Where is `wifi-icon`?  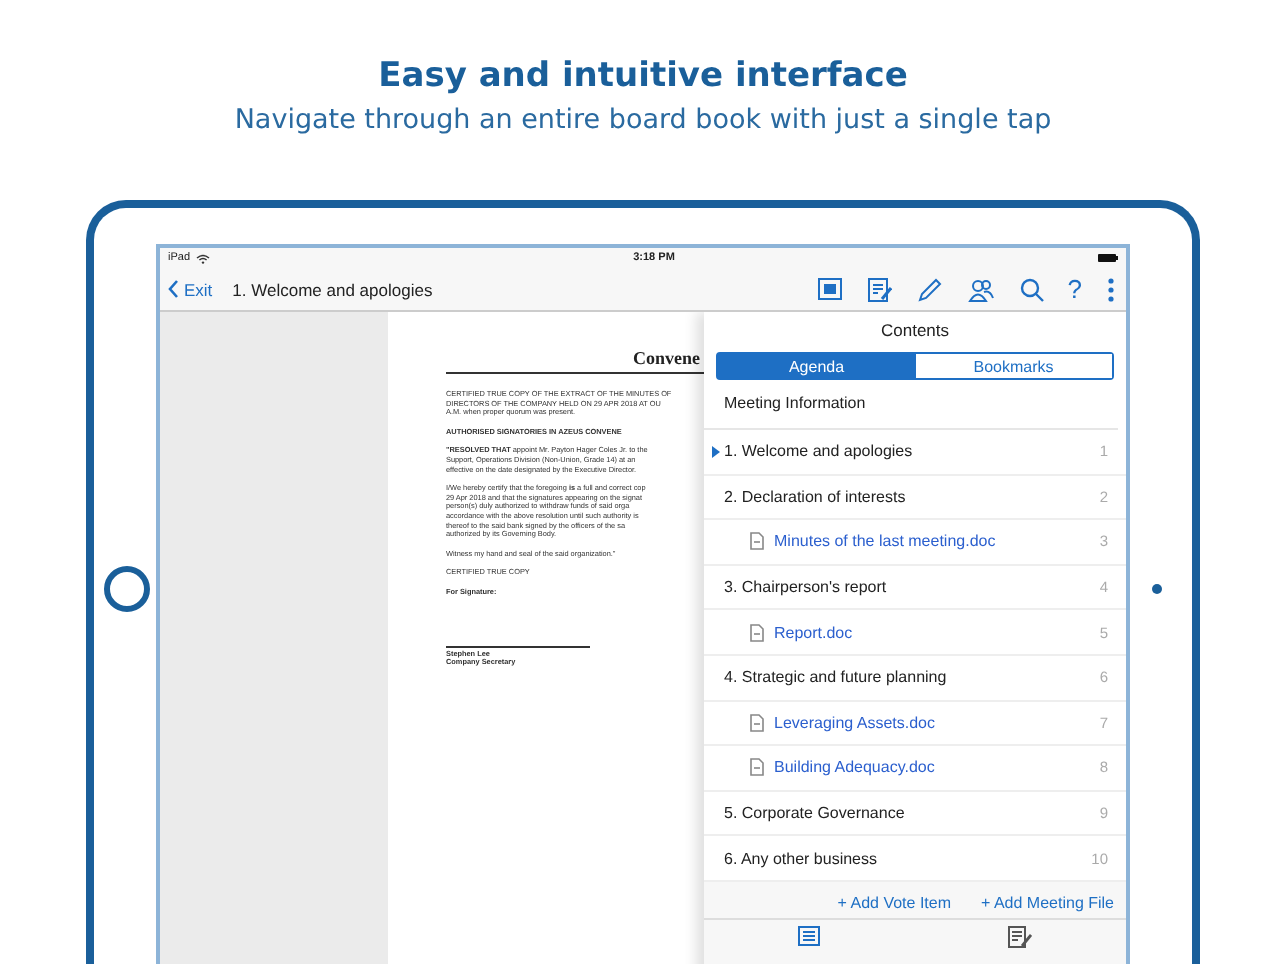
wifi-icon is located at coordinates (203, 258).